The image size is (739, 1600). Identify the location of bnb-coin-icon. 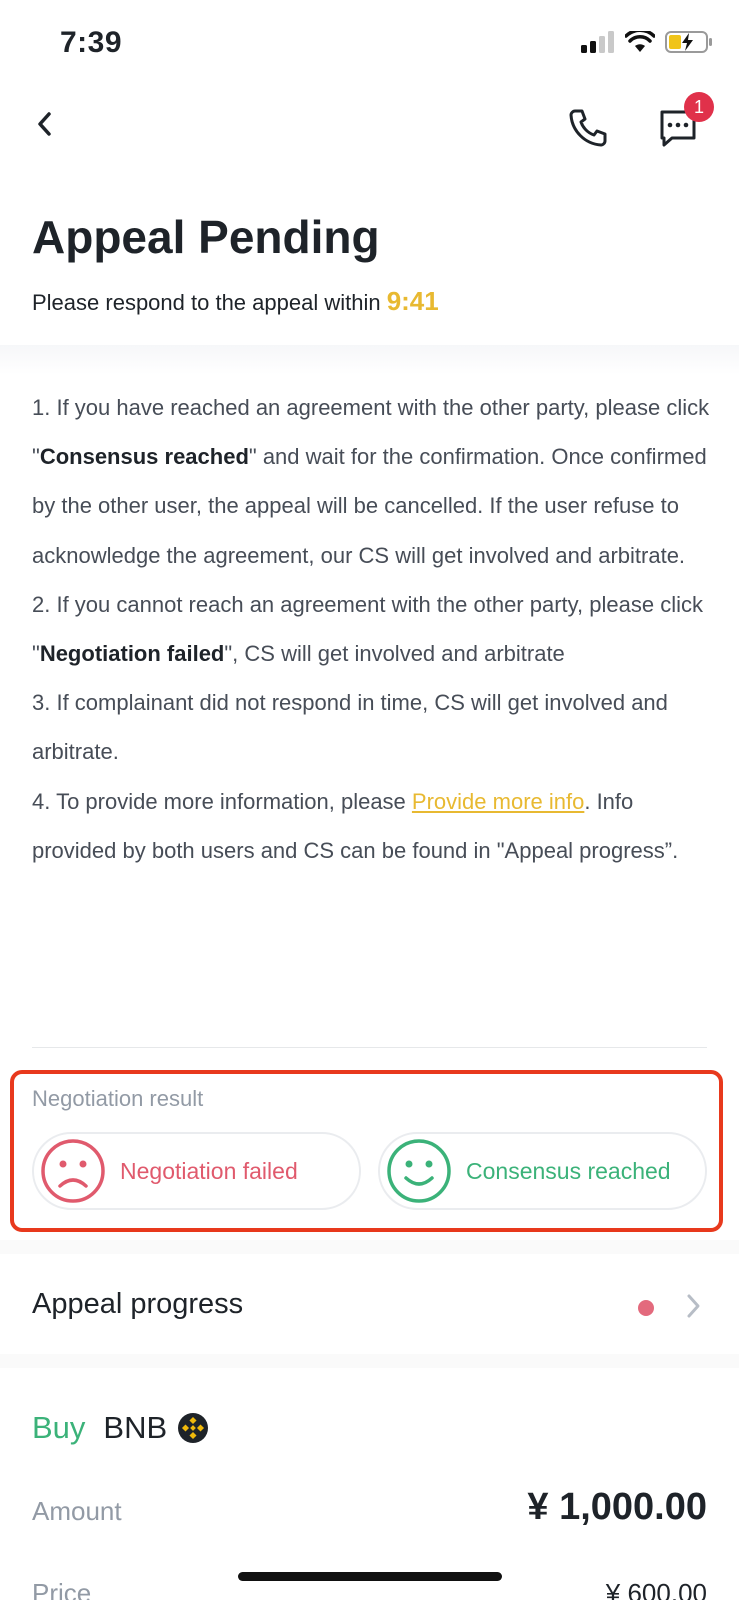
(193, 1428).